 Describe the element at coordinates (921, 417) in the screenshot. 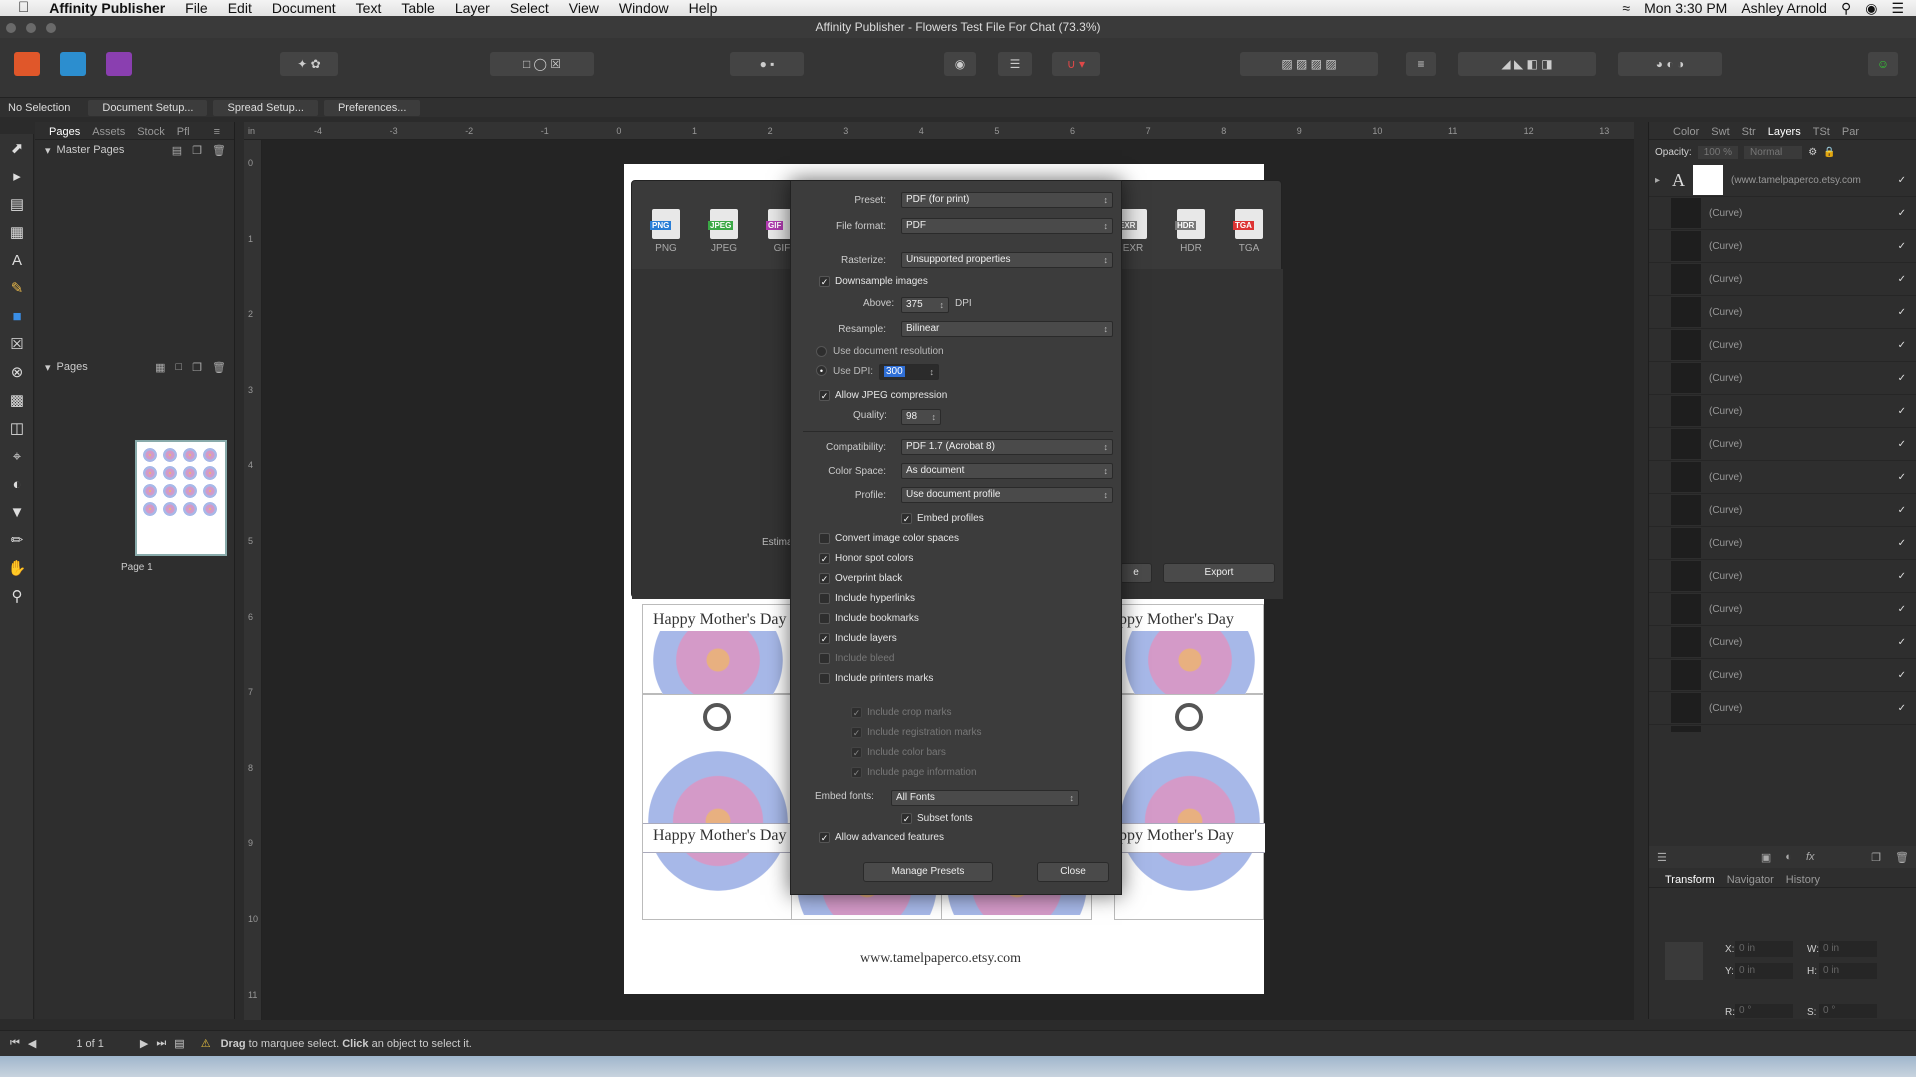

I see `quality-select: 98` at that location.